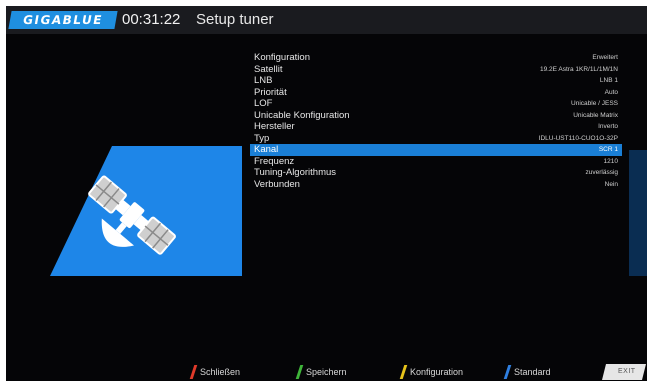  Describe the element at coordinates (436, 104) in the screenshot. I see `setting-row-lof: LOF Unicable / JESS` at that location.